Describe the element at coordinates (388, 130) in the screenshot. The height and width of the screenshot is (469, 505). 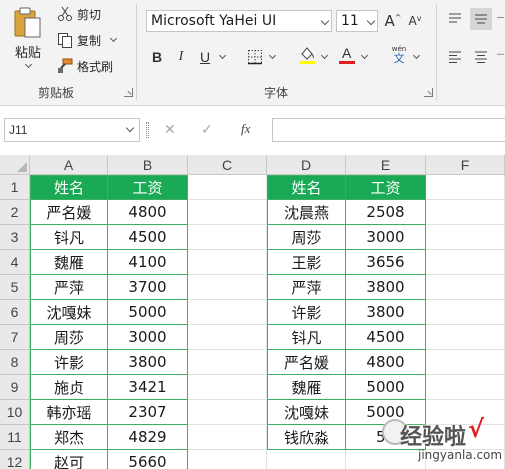
I see `formula-input` at that location.